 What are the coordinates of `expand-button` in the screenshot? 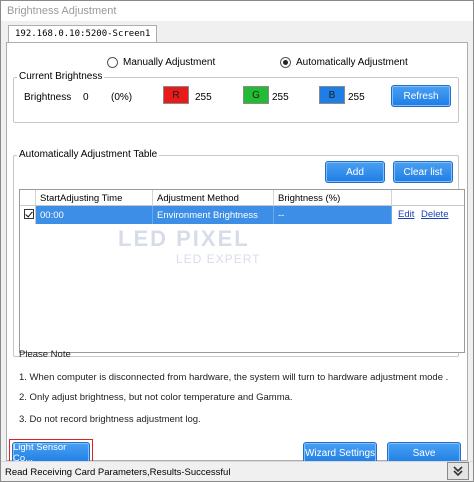 It's located at (458, 471).